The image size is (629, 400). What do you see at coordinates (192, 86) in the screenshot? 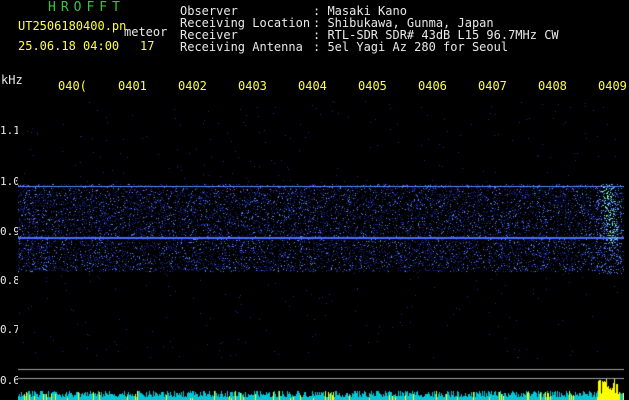
I see `time-tick: 0402` at bounding box center [192, 86].